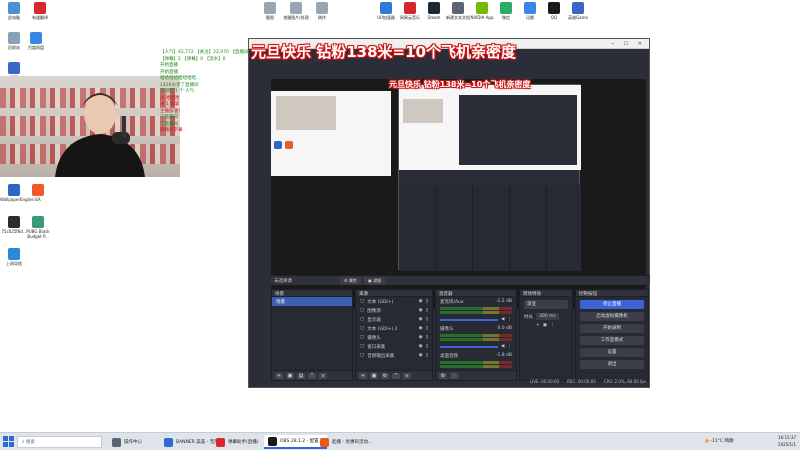  Describe the element at coordinates (38, 199) in the screenshot. I see `desktop-icon-label: EA` at that location.